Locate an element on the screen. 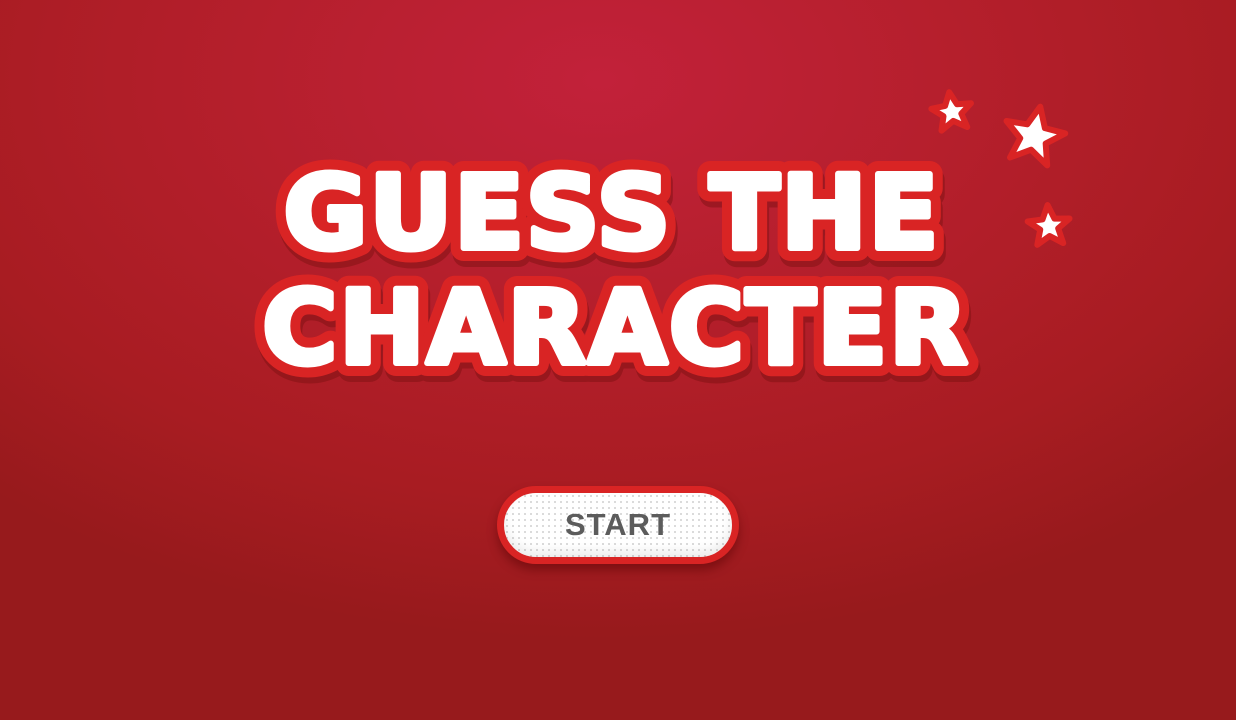 The height and width of the screenshot is (720, 1236). game-title-text-1: GUESS THE is located at coordinates (612, 213).